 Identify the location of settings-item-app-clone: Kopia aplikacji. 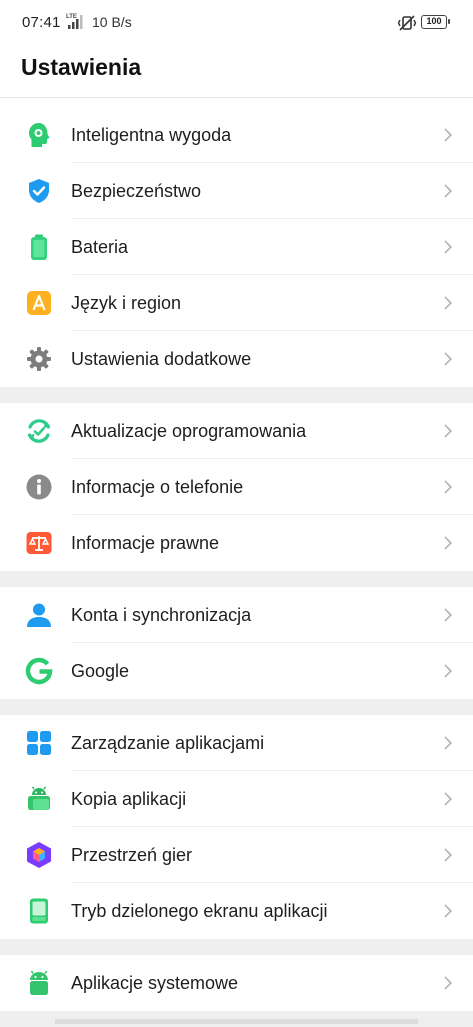
(236, 799).